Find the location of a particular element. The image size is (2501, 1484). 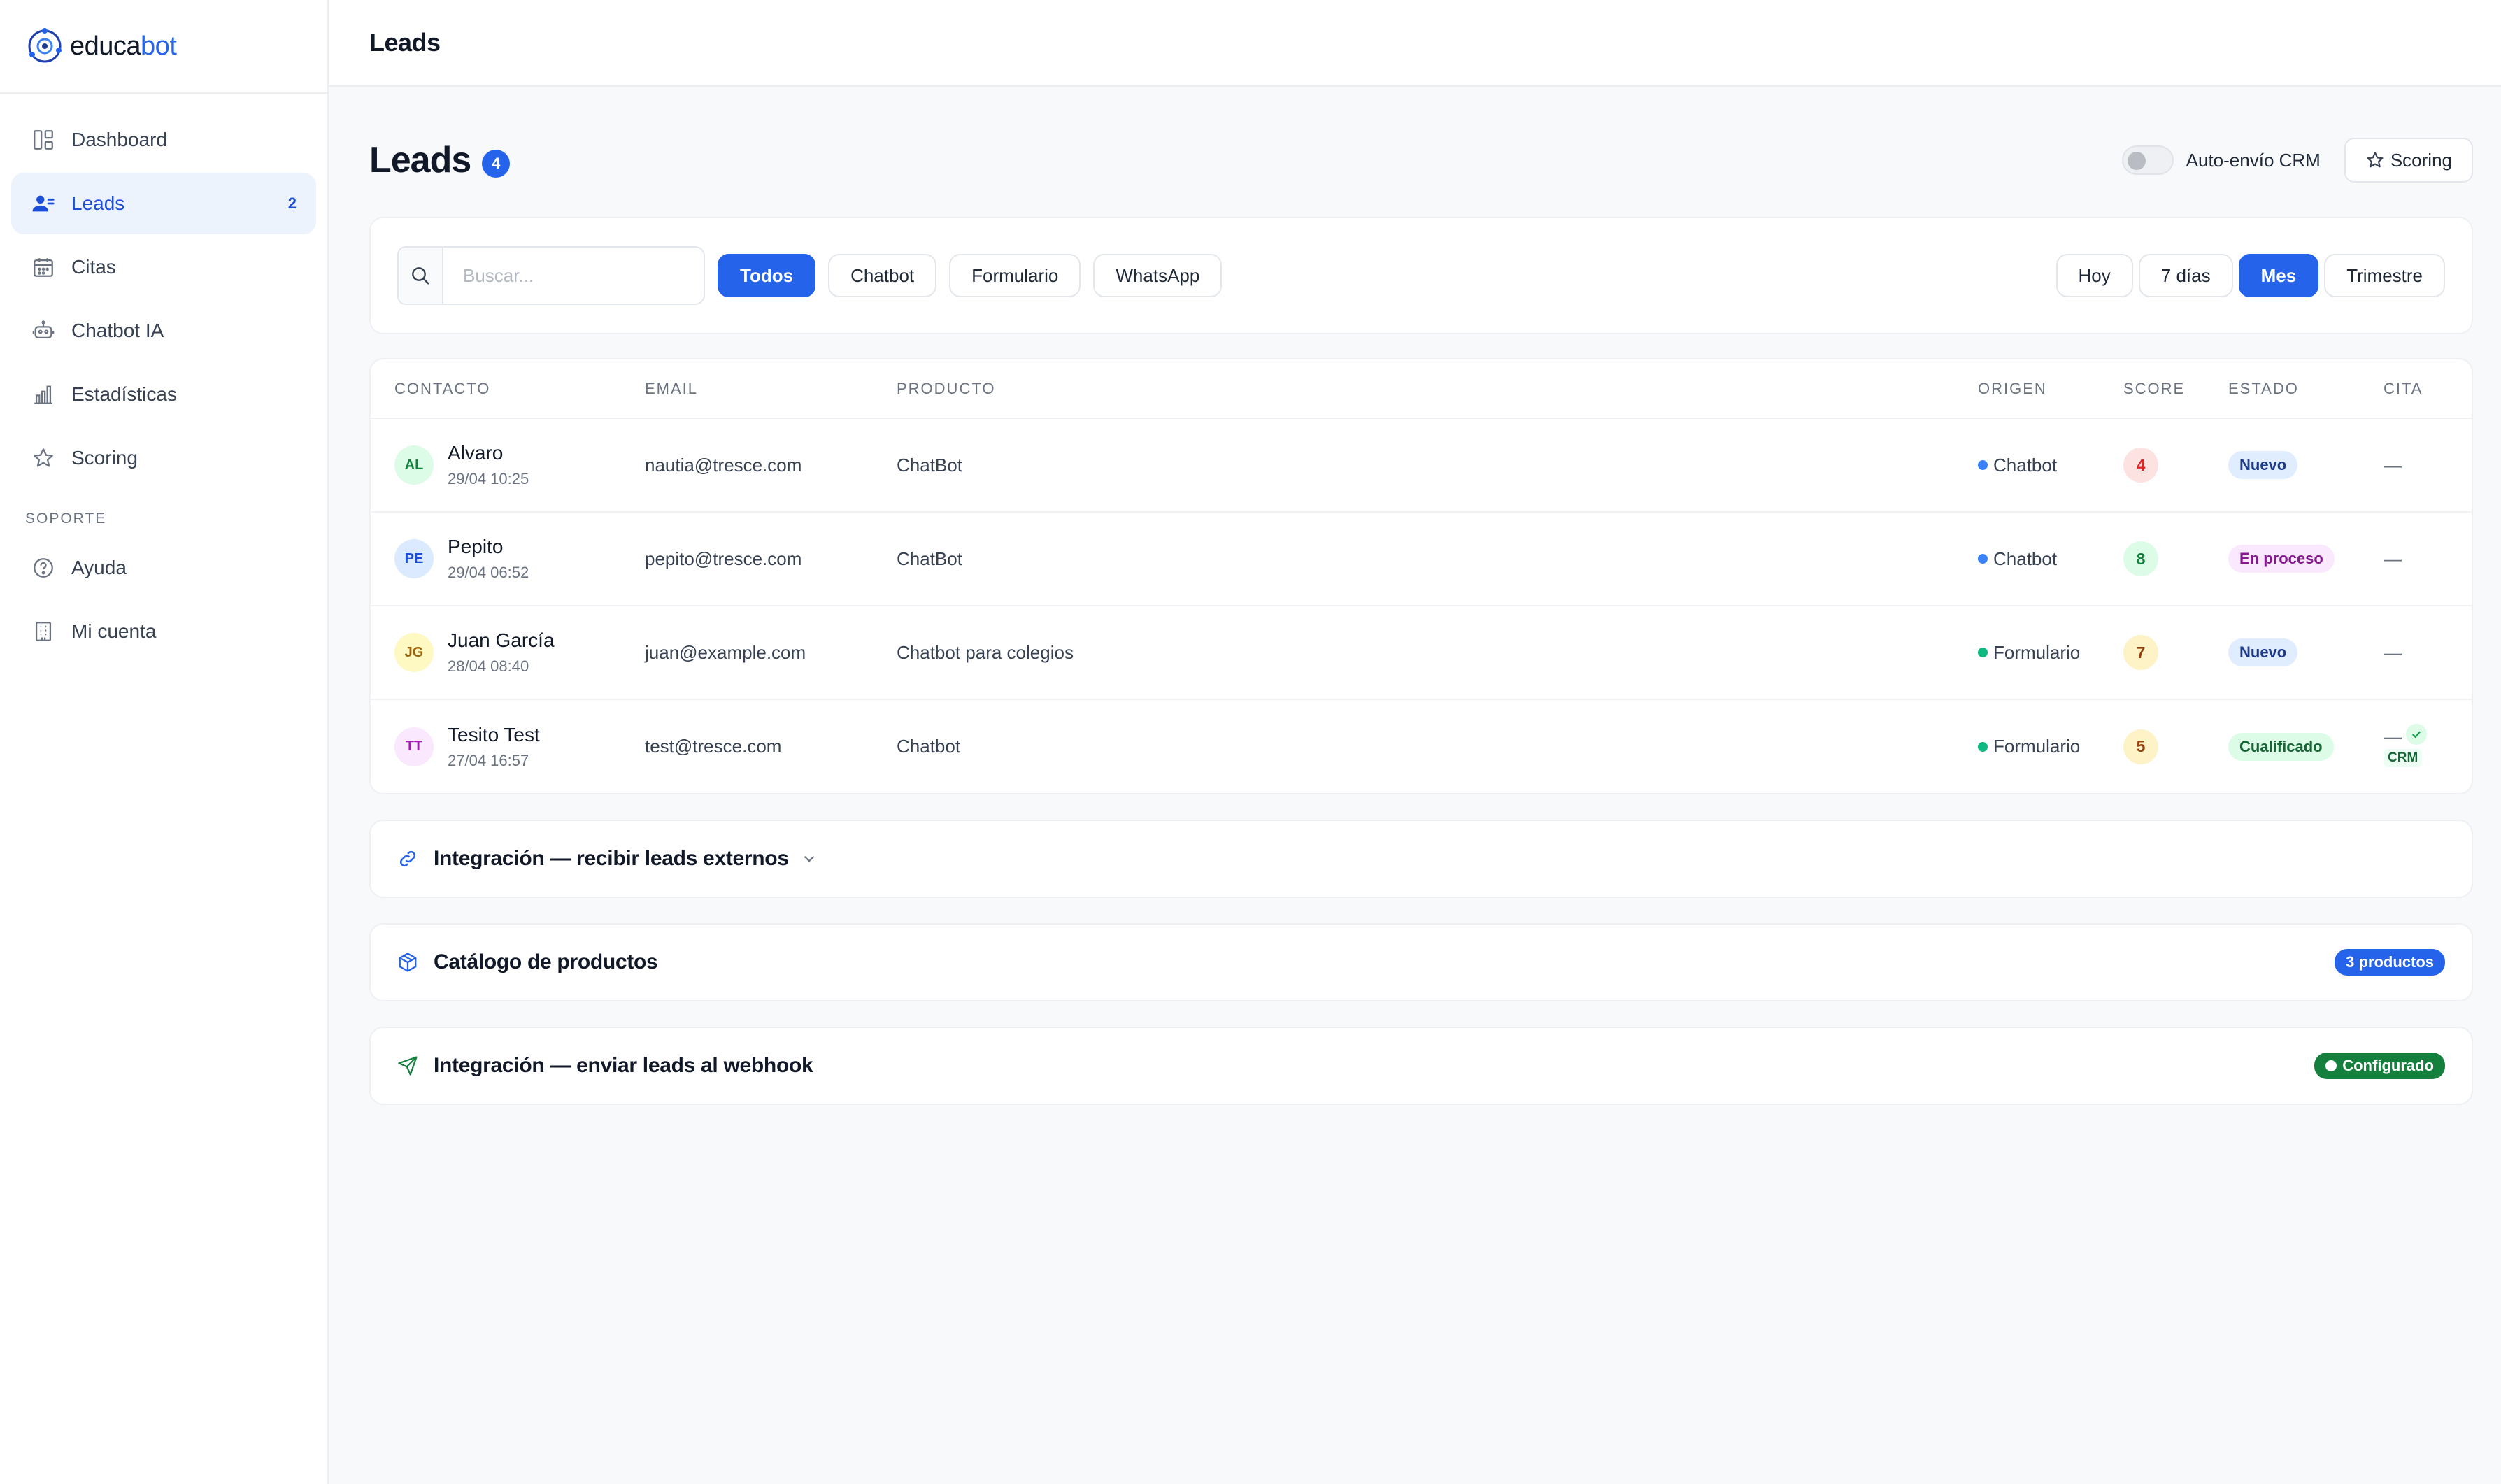

logo: educabot is located at coordinates (163, 47).